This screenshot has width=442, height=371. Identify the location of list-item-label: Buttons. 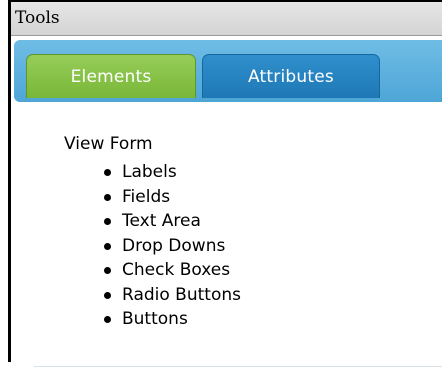
(155, 319).